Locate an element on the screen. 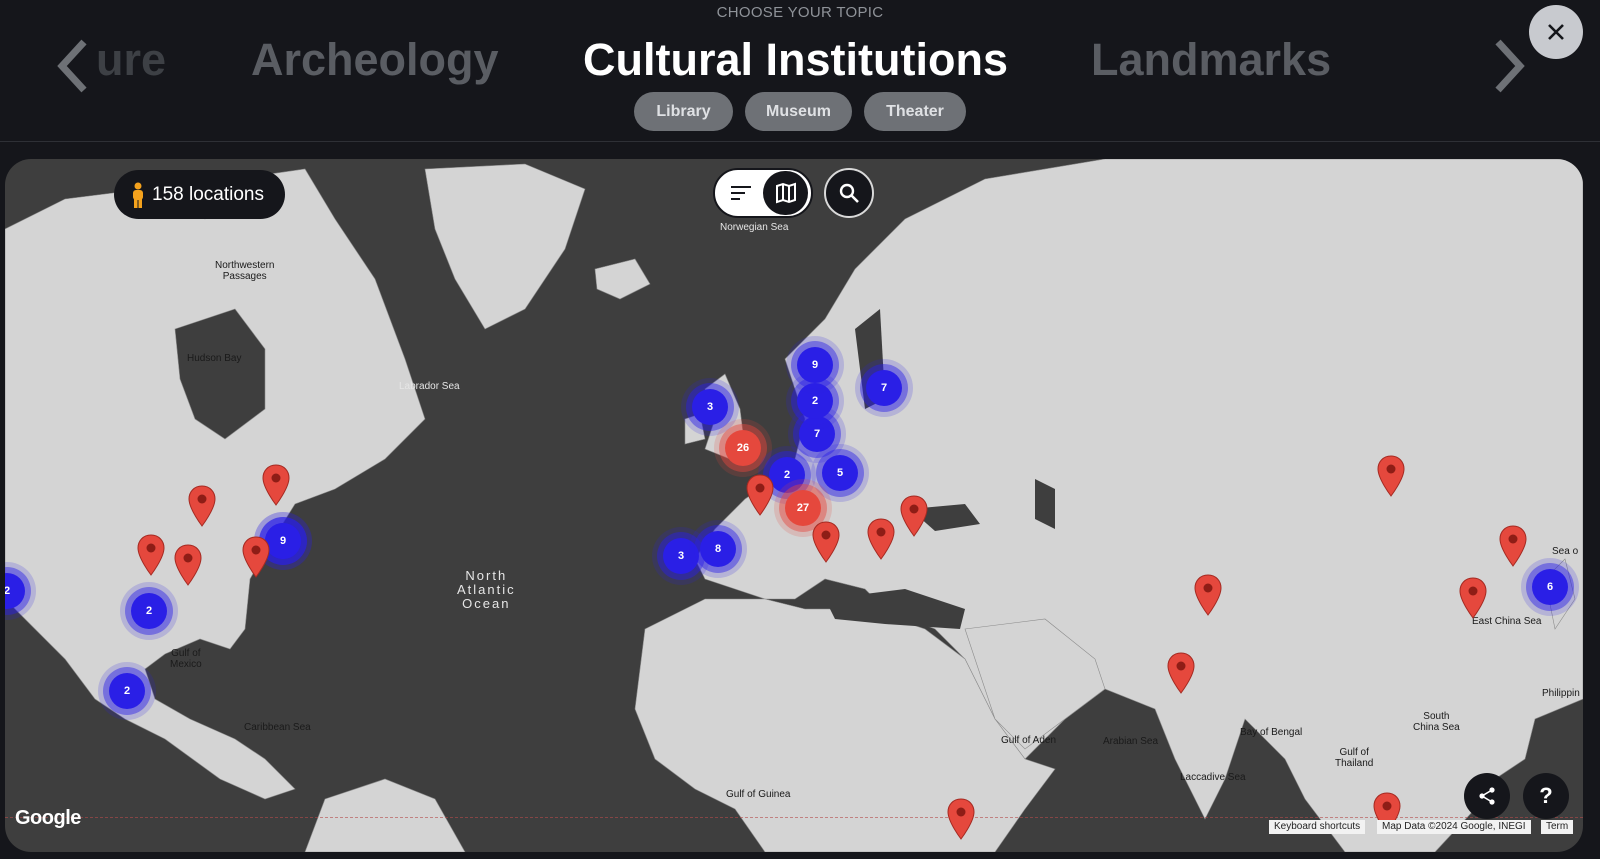 The image size is (1600, 859). pegman-icon is located at coordinates (138, 195).